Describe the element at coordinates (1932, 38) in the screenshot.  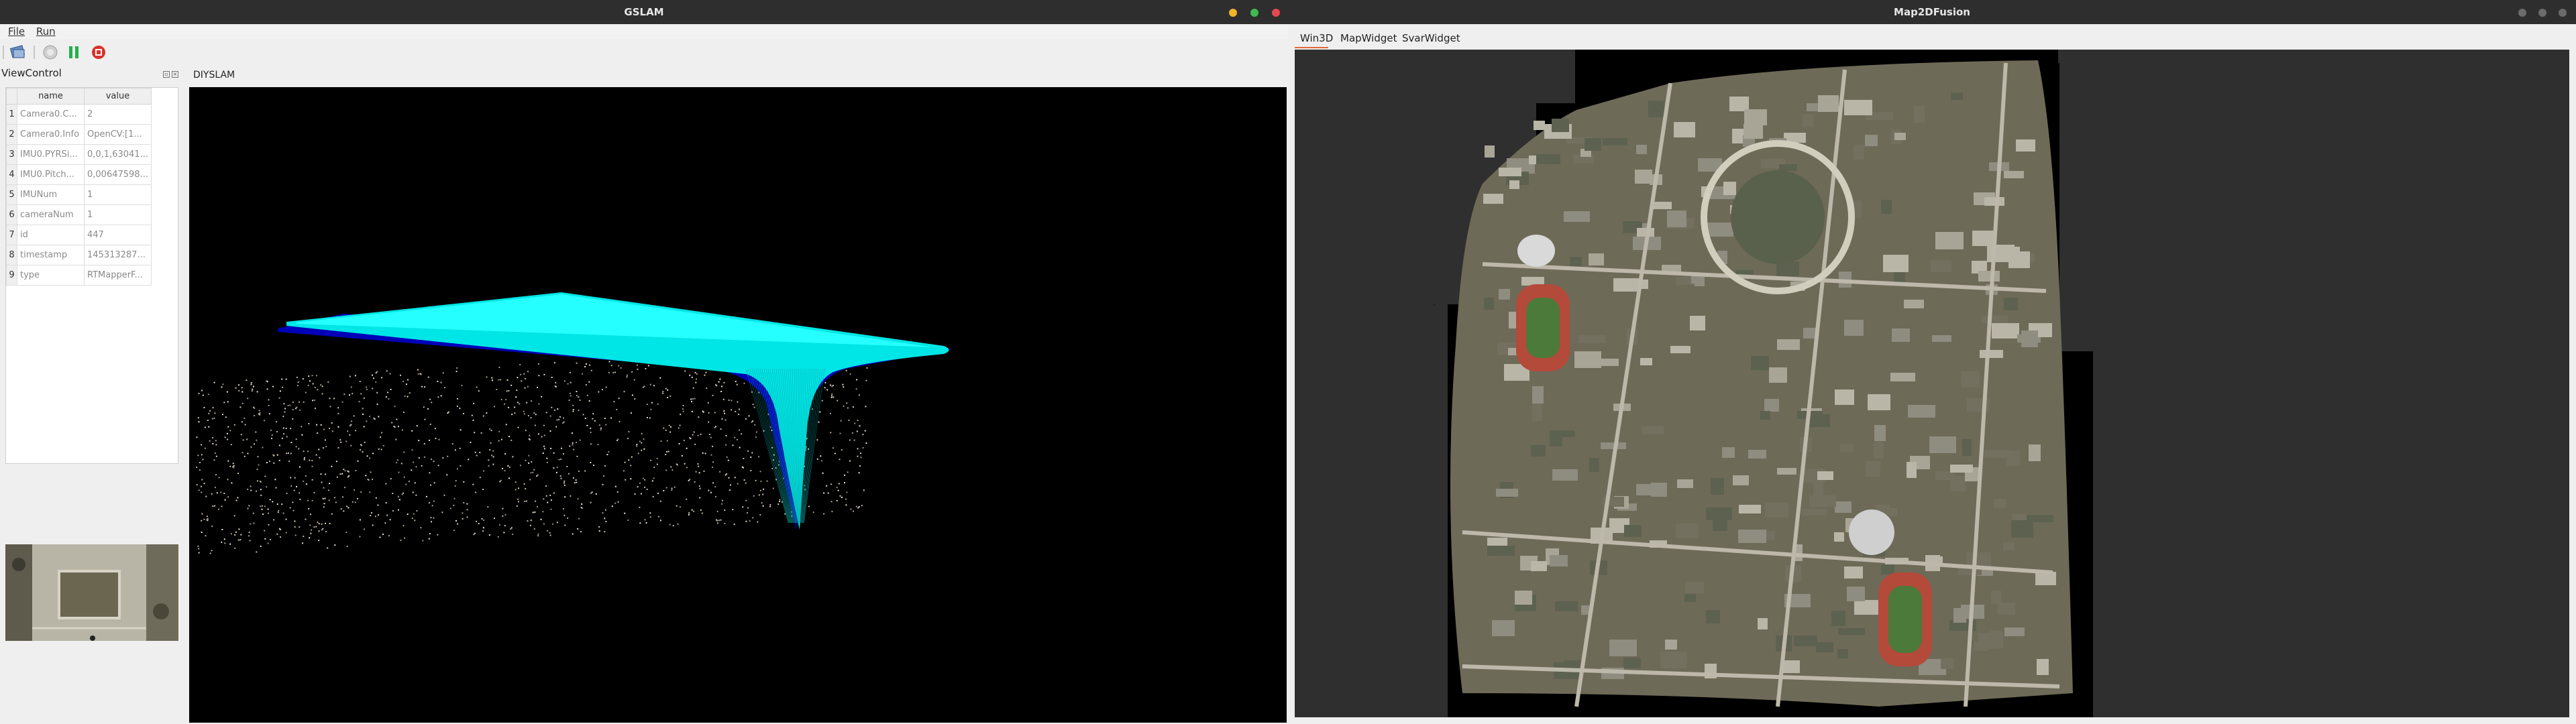
I see `map-tabbar: Win3D MapWidget SvarWidget` at that location.